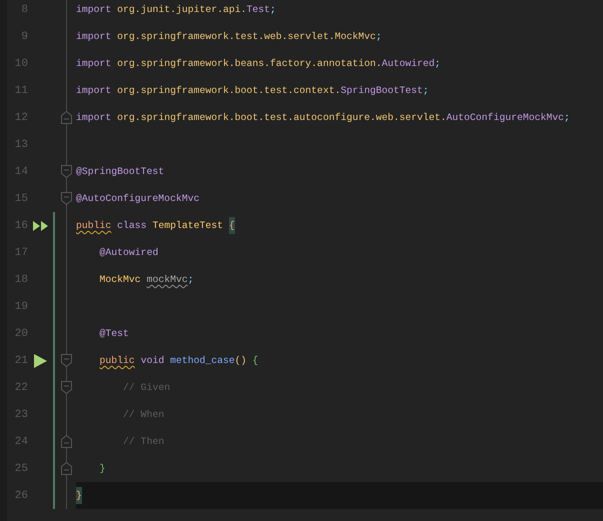  I want to click on line-number: 8, so click(24, 10).